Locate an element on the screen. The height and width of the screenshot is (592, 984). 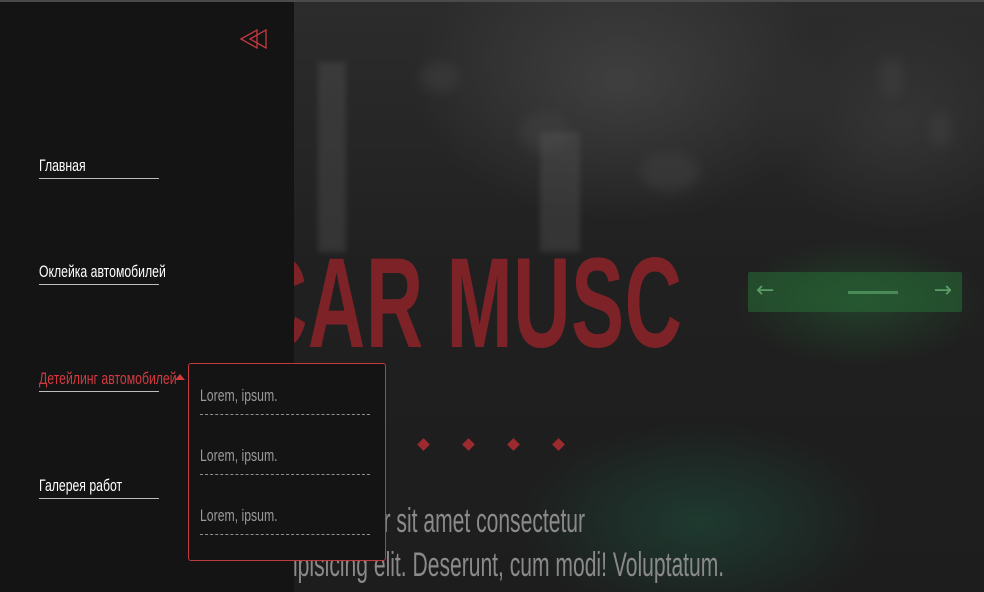
collapse-sidebar-button is located at coordinates (254, 39).